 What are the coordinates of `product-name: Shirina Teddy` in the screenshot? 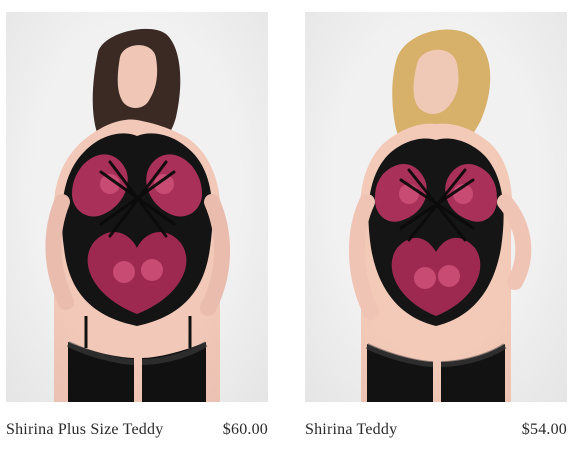 It's located at (351, 430).